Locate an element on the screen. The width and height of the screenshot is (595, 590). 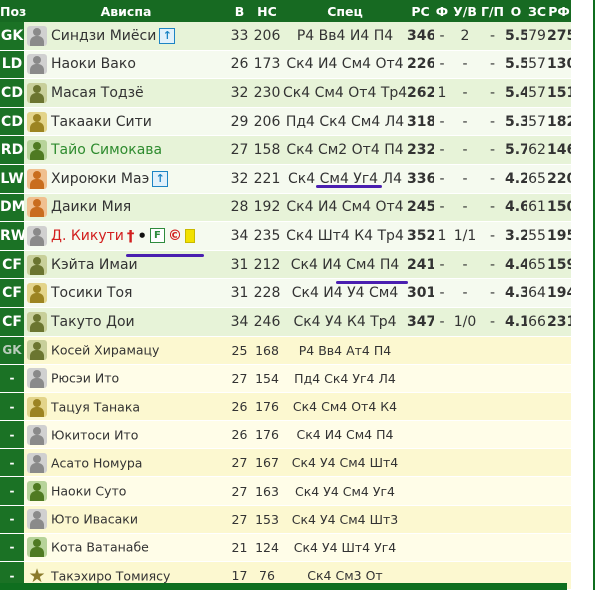
col-header-o: О is located at coordinates (516, 11).